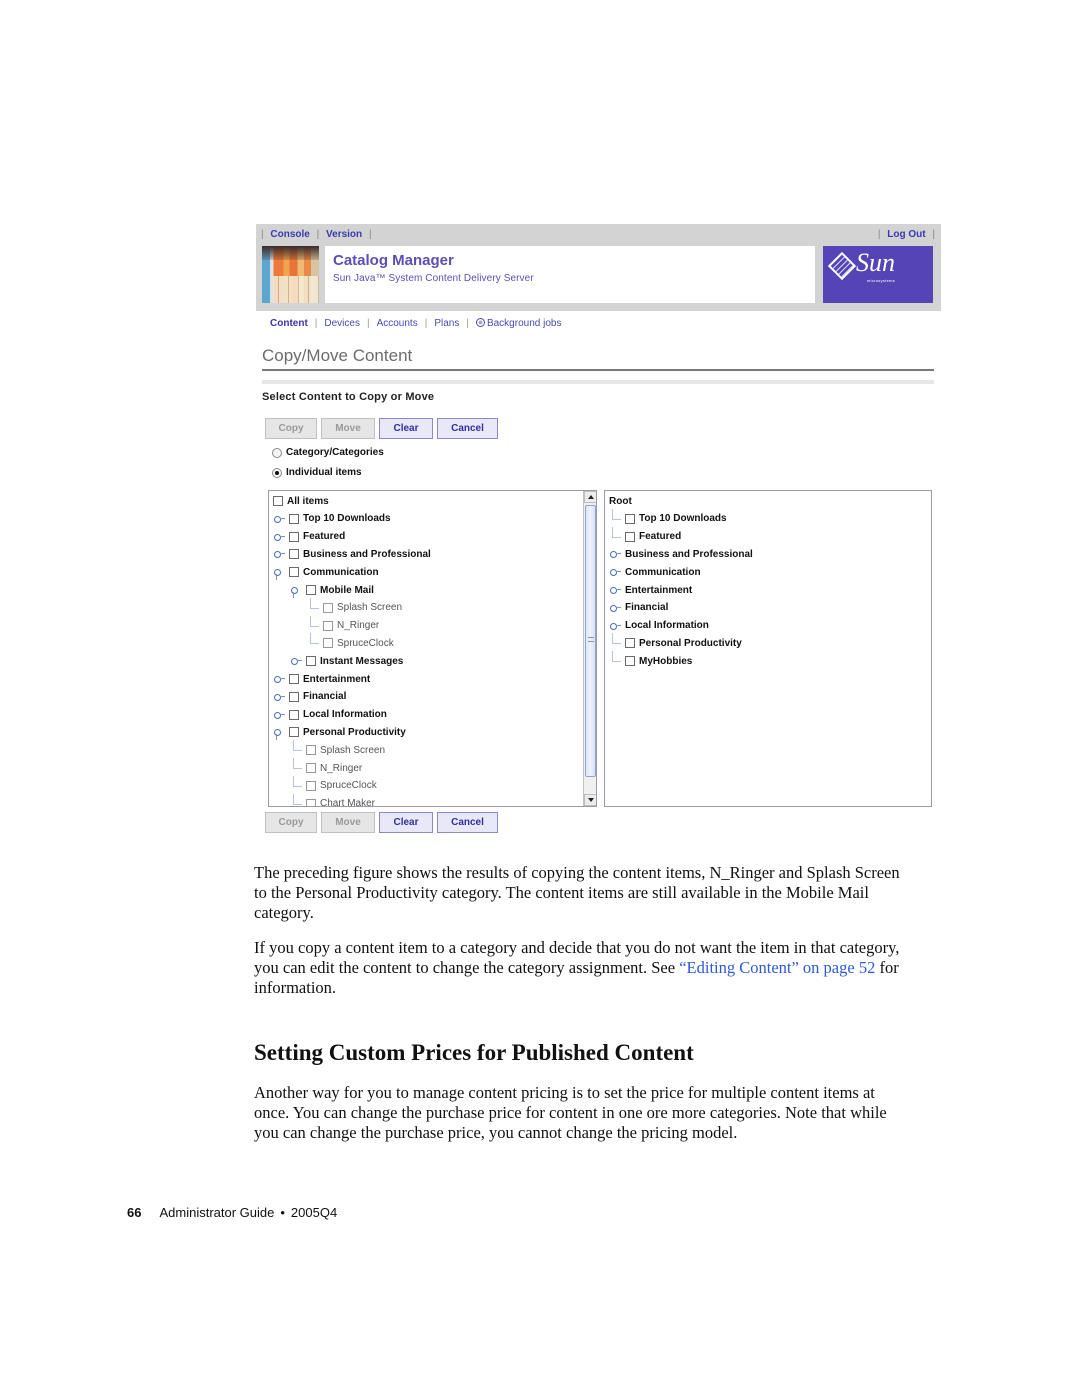  What do you see at coordinates (328, 452) in the screenshot?
I see `radio-category: Category/Categories` at bounding box center [328, 452].